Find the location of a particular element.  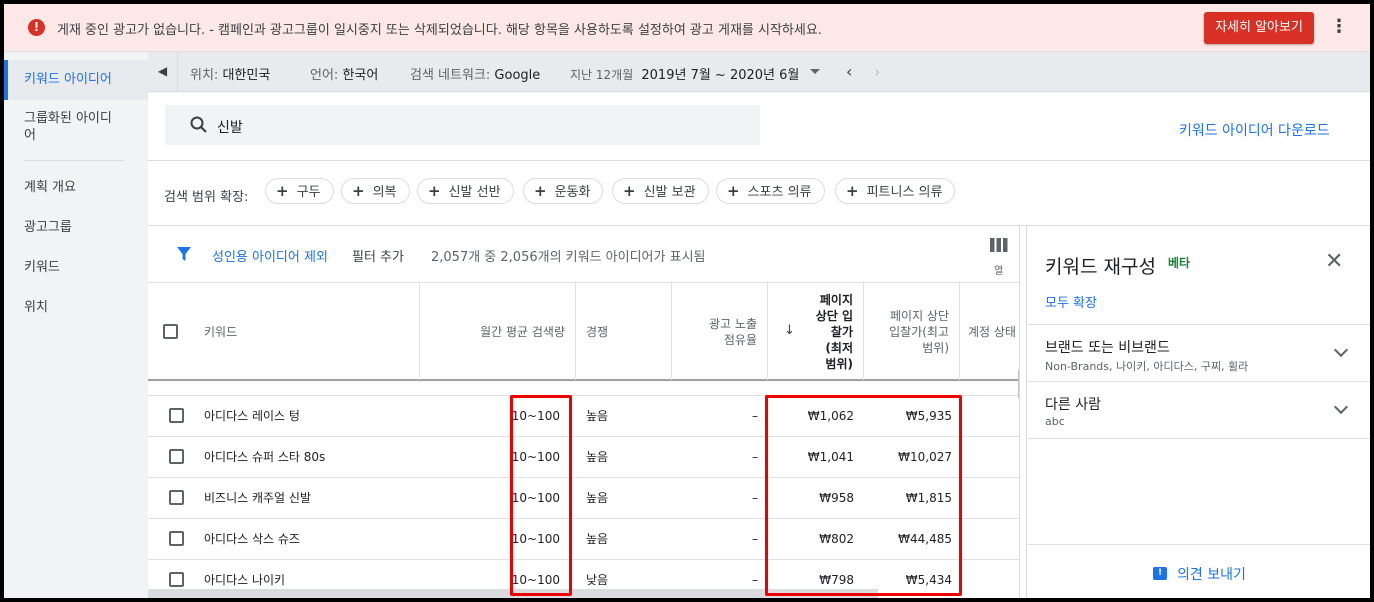

section-title: 다른 사람 is located at coordinates (1073, 405).